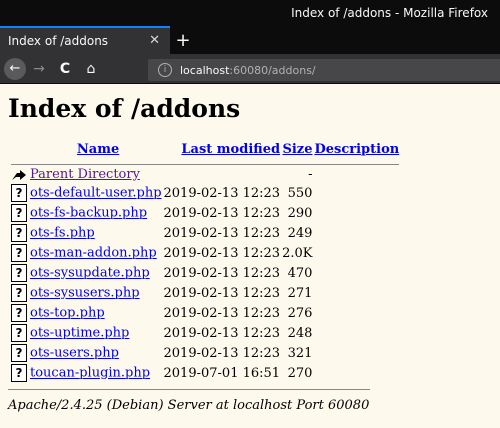  Describe the element at coordinates (58, 41) in the screenshot. I see `tab-label: Index of /addons` at that location.